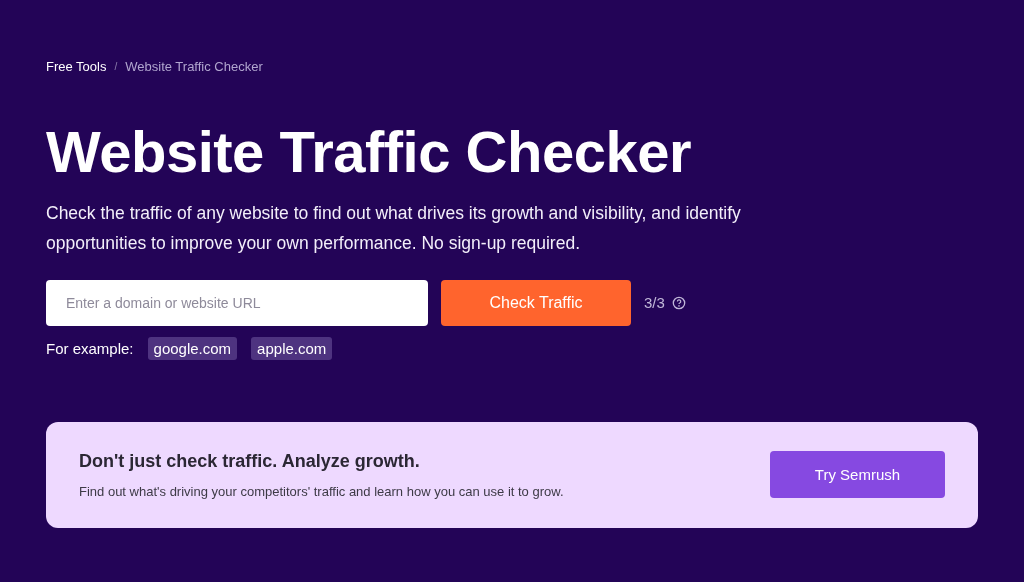  I want to click on usage-counter: 3/3, so click(654, 303).